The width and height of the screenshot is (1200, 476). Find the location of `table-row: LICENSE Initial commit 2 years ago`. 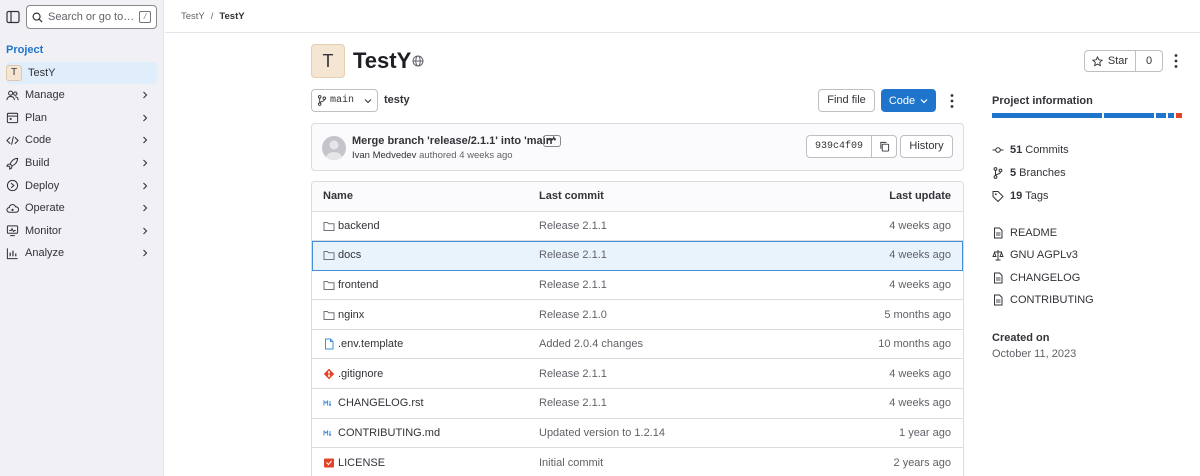

table-row: LICENSE Initial commit 2 years ago is located at coordinates (637, 462).